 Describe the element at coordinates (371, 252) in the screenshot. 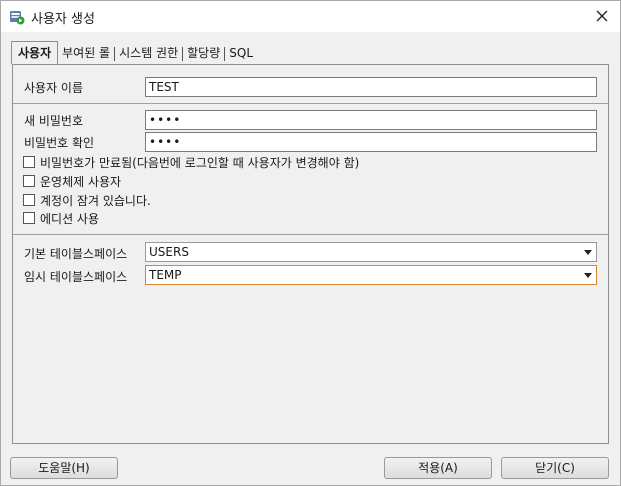

I see `default-tablespace-select: USERS` at that location.